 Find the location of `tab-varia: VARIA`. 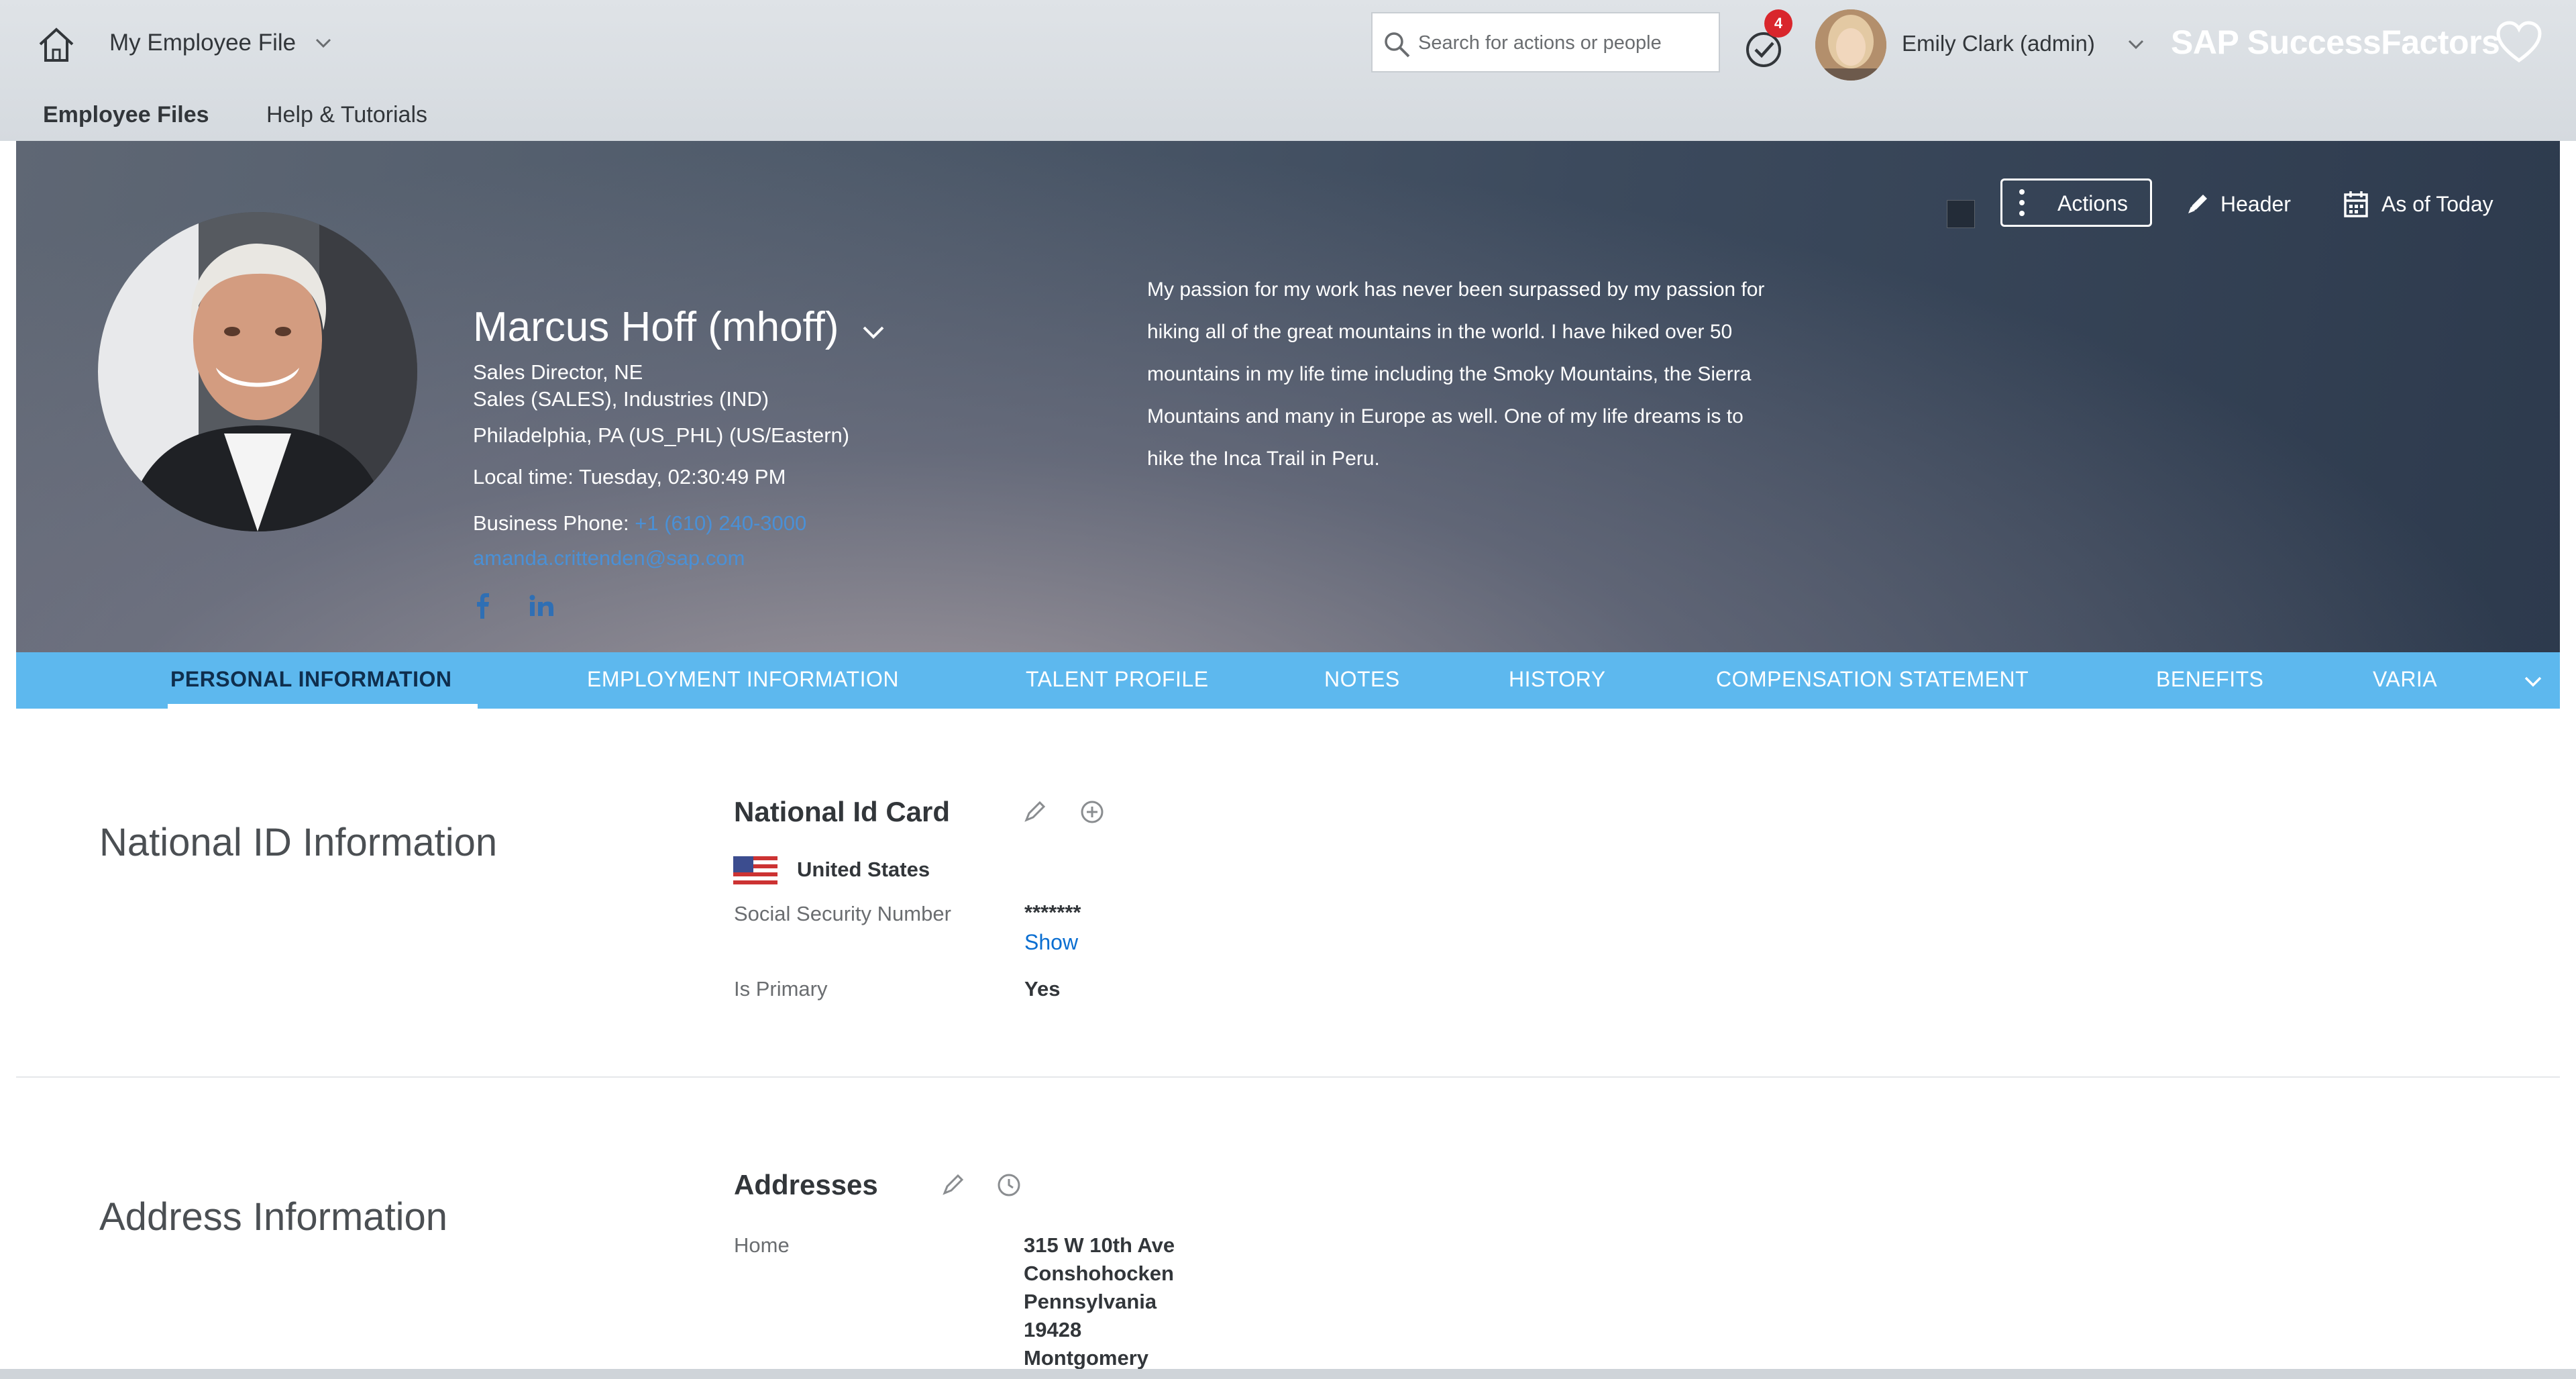

tab-varia: VARIA is located at coordinates (2405, 679).